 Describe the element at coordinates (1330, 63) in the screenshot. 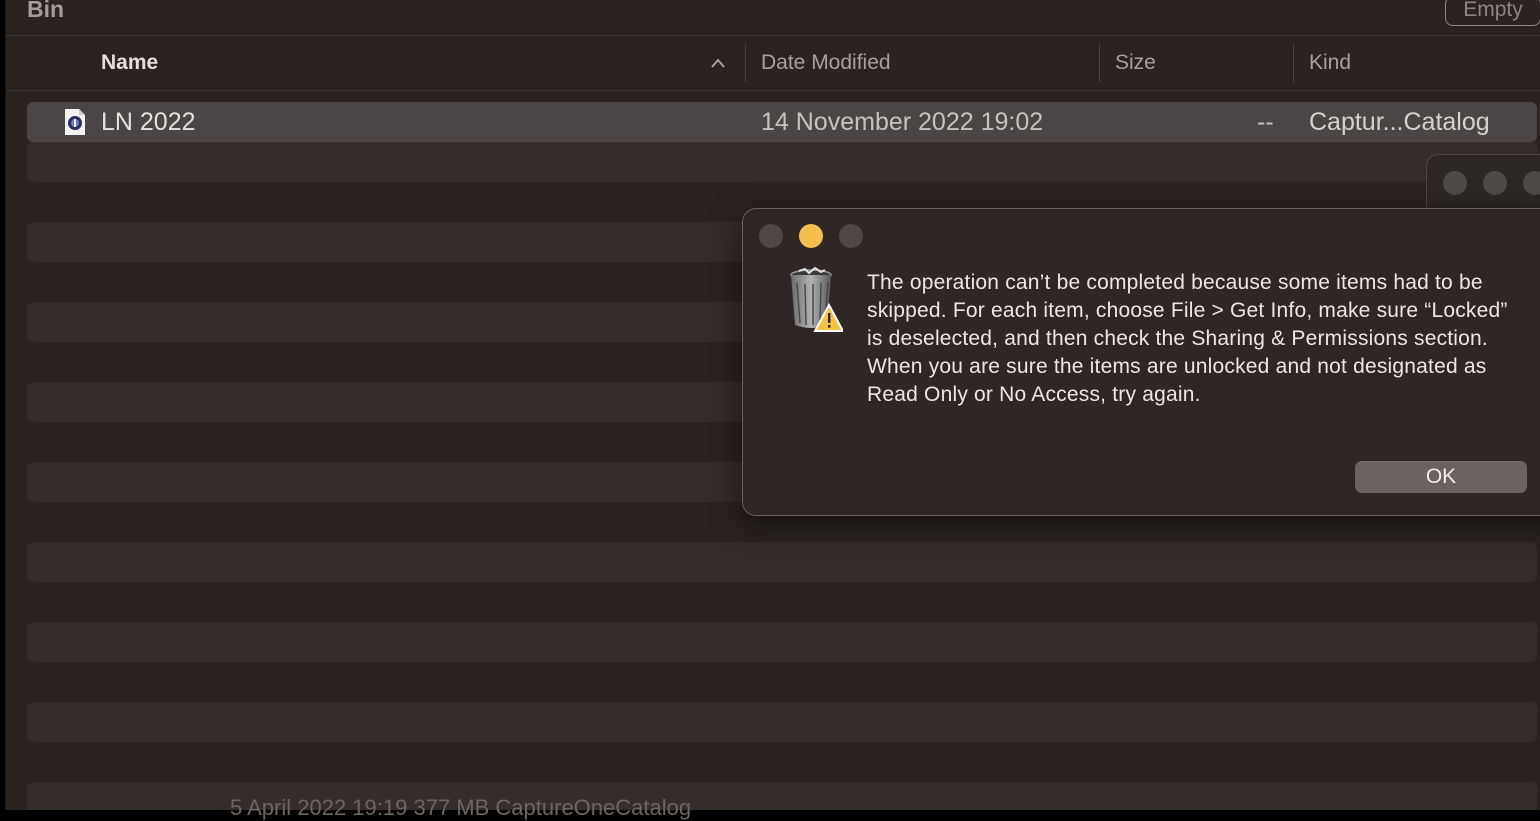

I see `column-kind-header: Kind` at that location.